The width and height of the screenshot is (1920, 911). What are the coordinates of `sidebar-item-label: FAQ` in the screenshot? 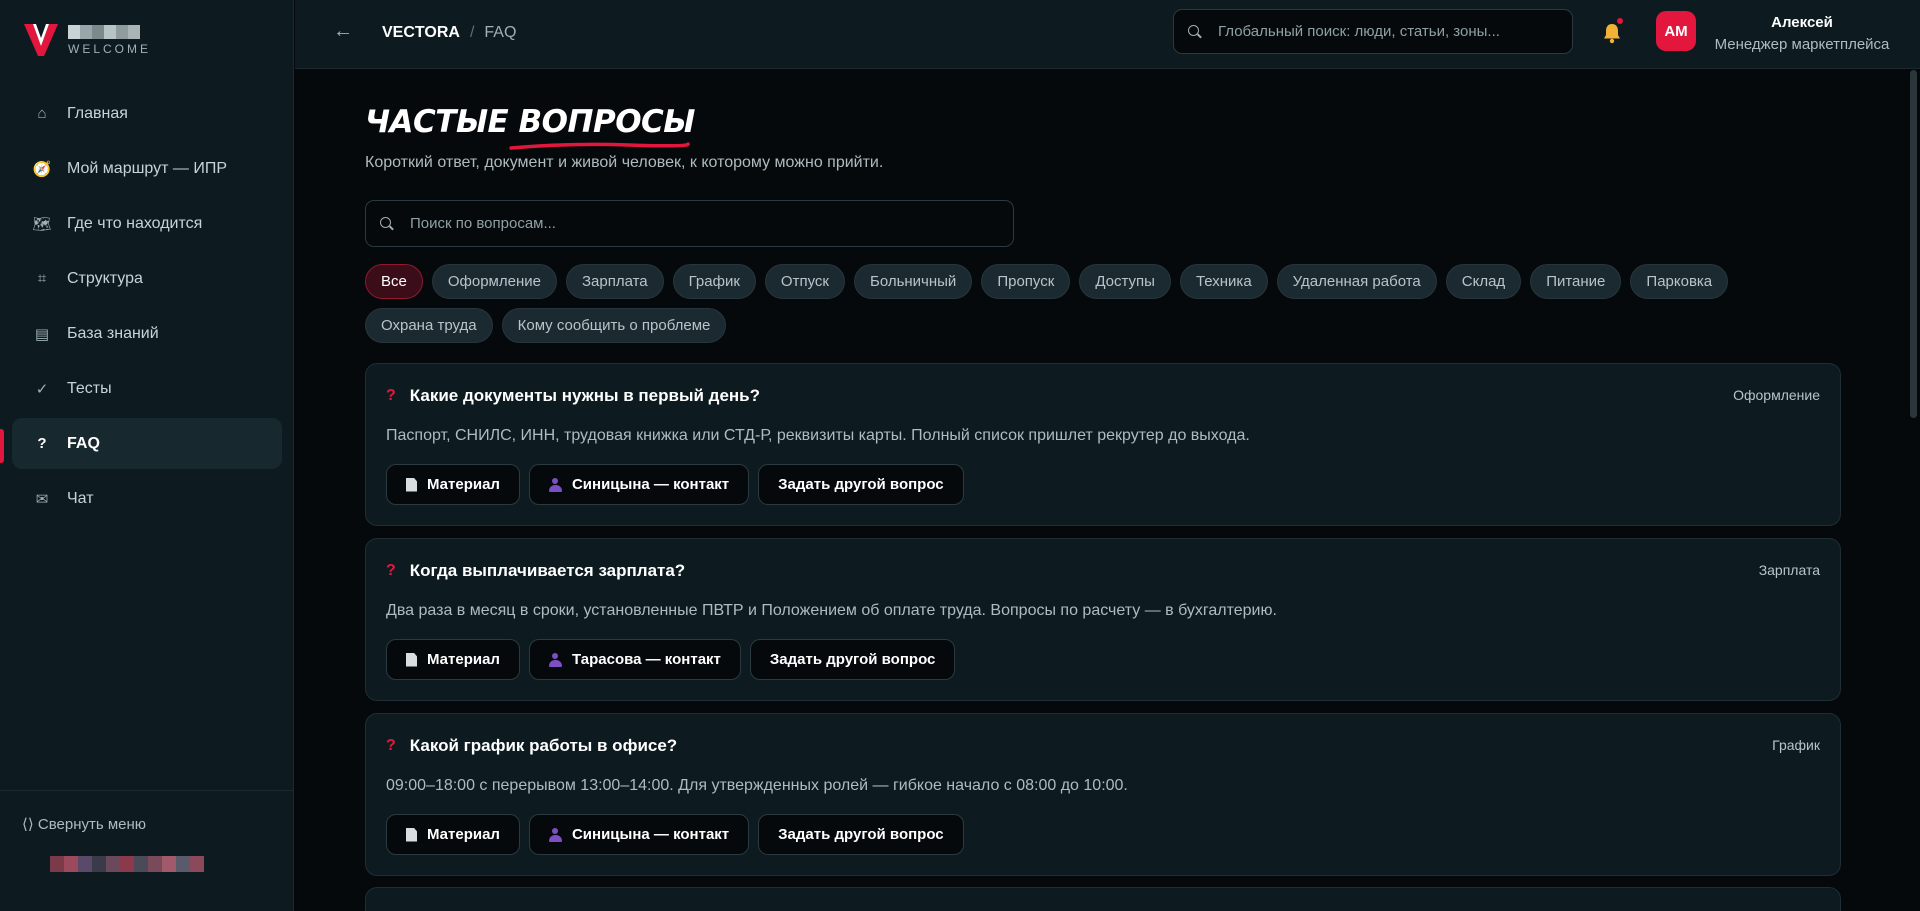 It's located at (83, 443).